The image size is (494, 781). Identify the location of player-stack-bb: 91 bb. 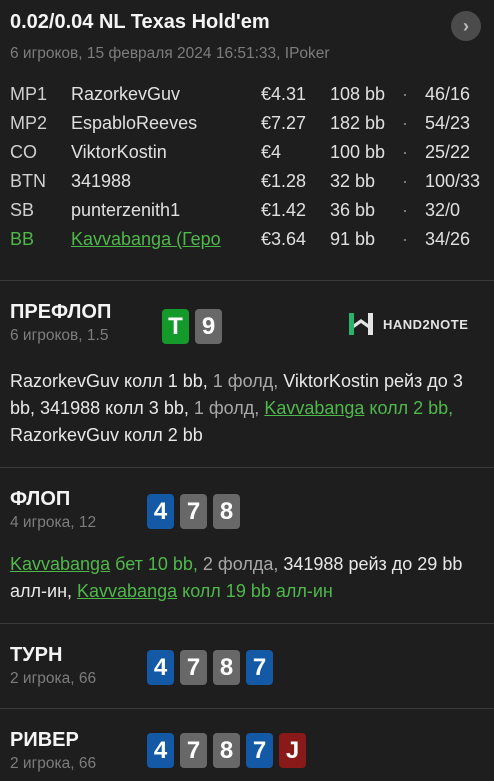
(353, 239).